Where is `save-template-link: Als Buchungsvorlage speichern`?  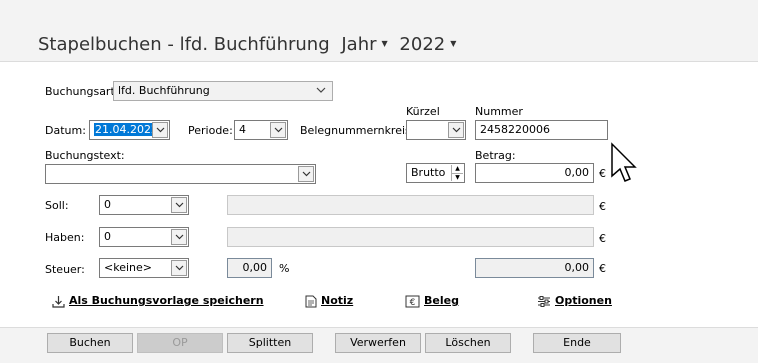
save-template-link: Als Buchungsvorlage speichern is located at coordinates (158, 301).